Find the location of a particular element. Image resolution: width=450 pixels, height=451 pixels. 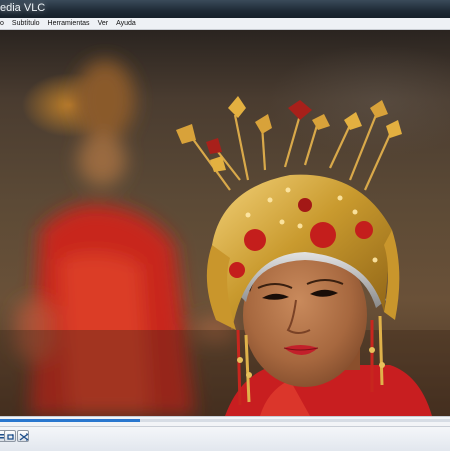

menu-item-view: Ver is located at coordinates (103, 23).